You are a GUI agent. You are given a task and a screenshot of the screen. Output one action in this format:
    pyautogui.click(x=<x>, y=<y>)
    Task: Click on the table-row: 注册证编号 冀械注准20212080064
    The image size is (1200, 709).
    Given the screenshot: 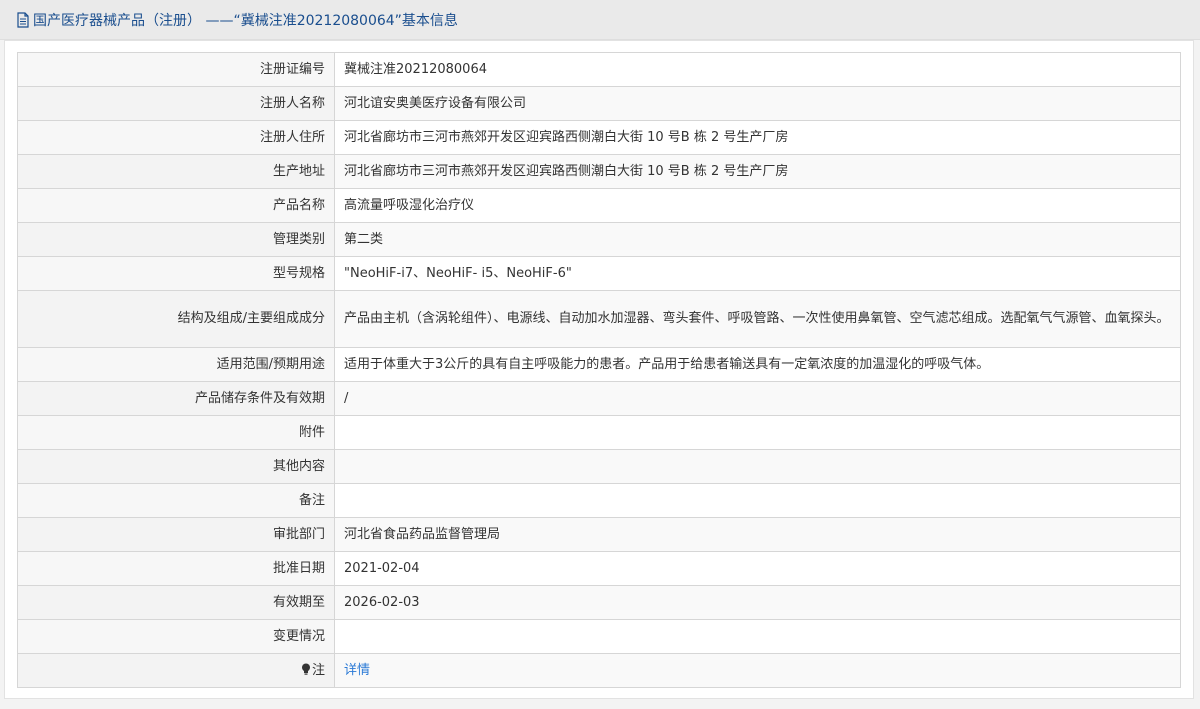 What is the action you would take?
    pyautogui.click(x=599, y=69)
    